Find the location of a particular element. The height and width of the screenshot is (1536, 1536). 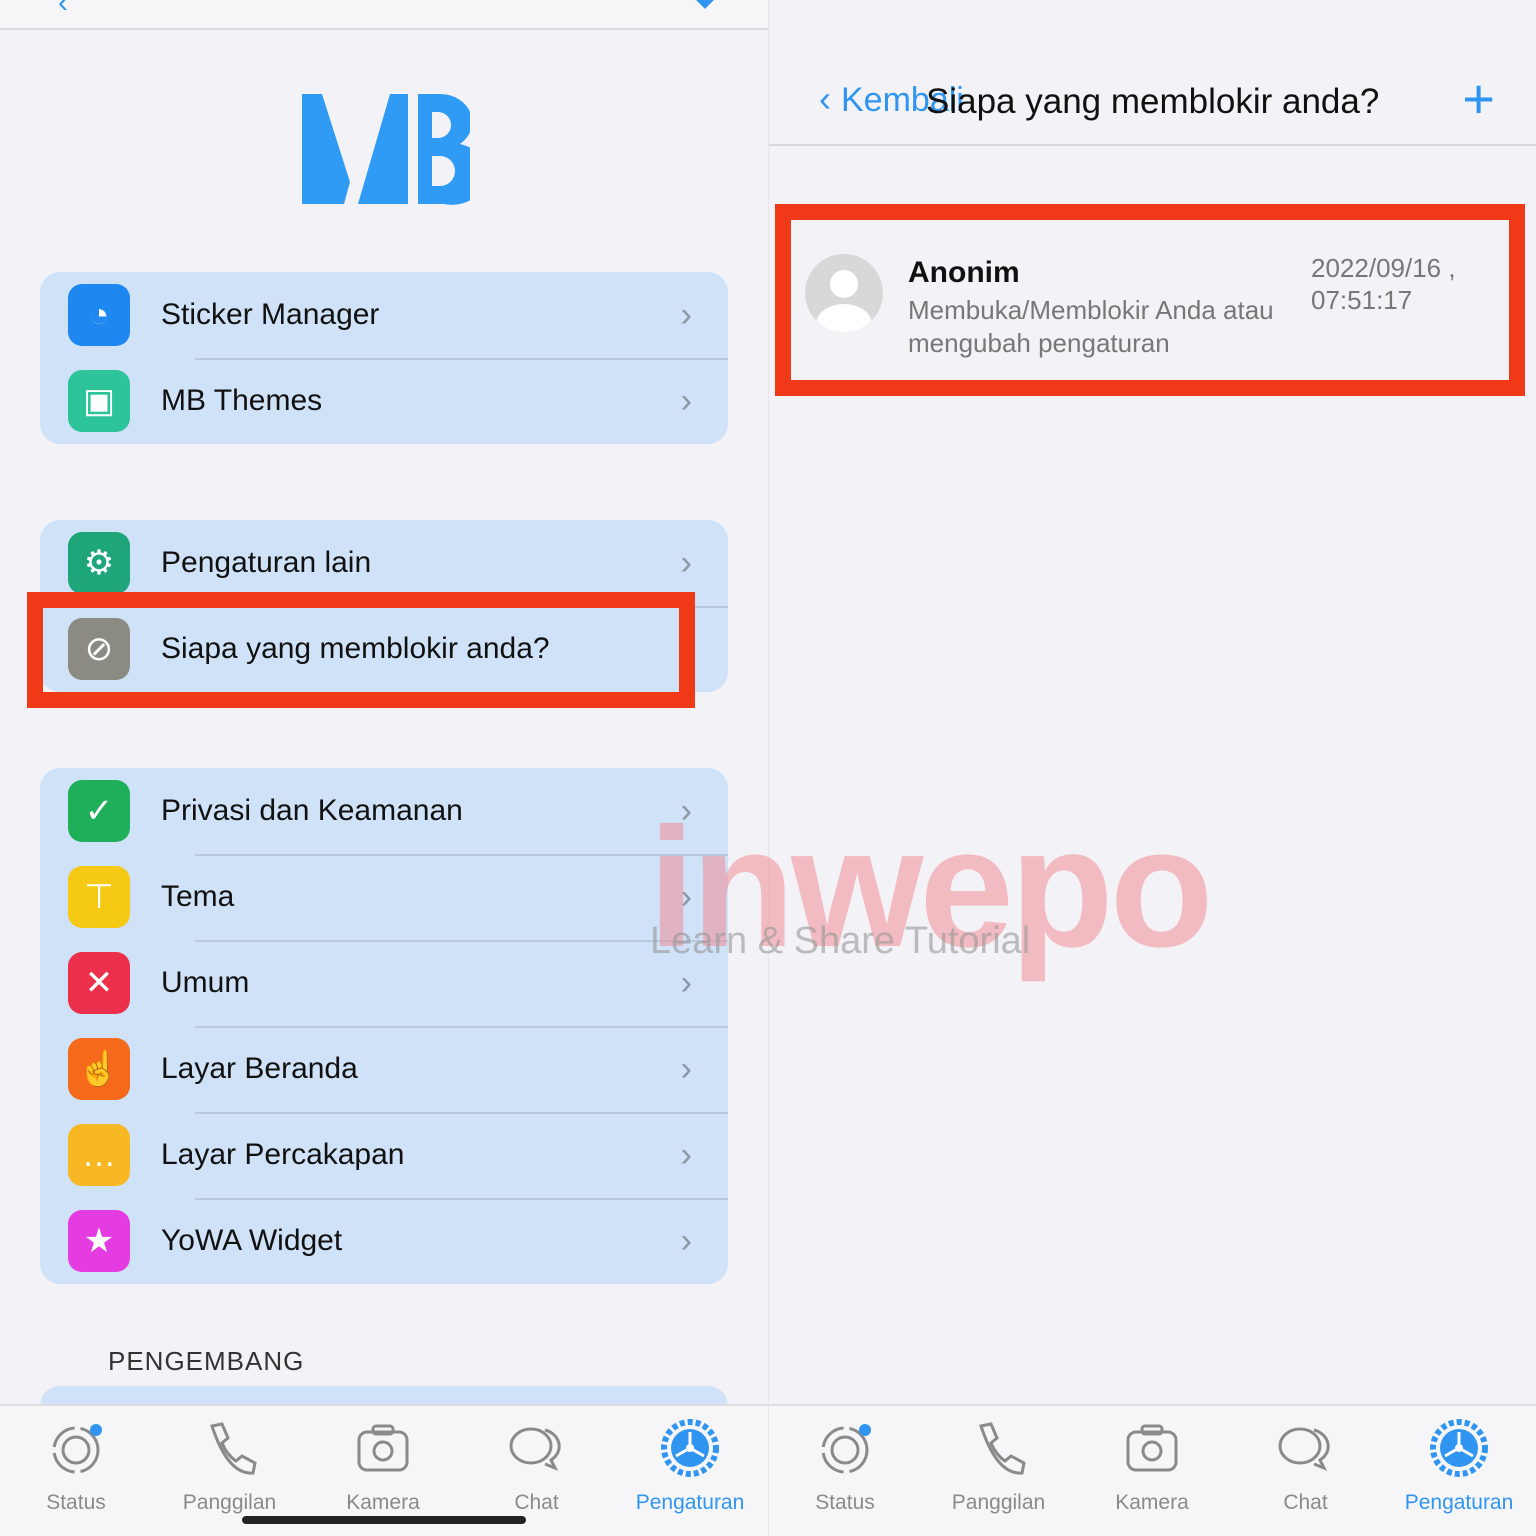

sticker-icon: ◔ is located at coordinates (99, 315).